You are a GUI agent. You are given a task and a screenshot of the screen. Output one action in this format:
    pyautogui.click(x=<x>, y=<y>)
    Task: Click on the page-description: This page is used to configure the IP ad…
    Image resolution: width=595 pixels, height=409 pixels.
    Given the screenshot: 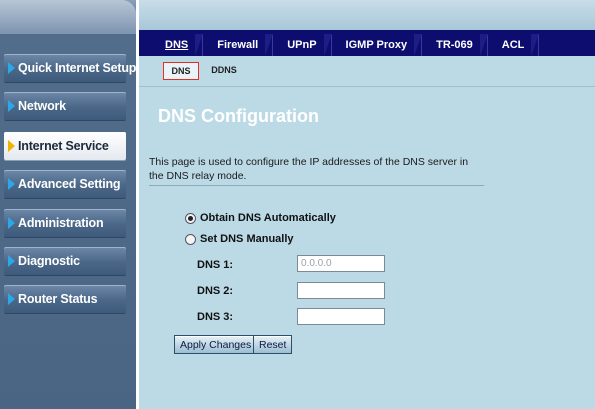 What is the action you would take?
    pyautogui.click(x=309, y=169)
    